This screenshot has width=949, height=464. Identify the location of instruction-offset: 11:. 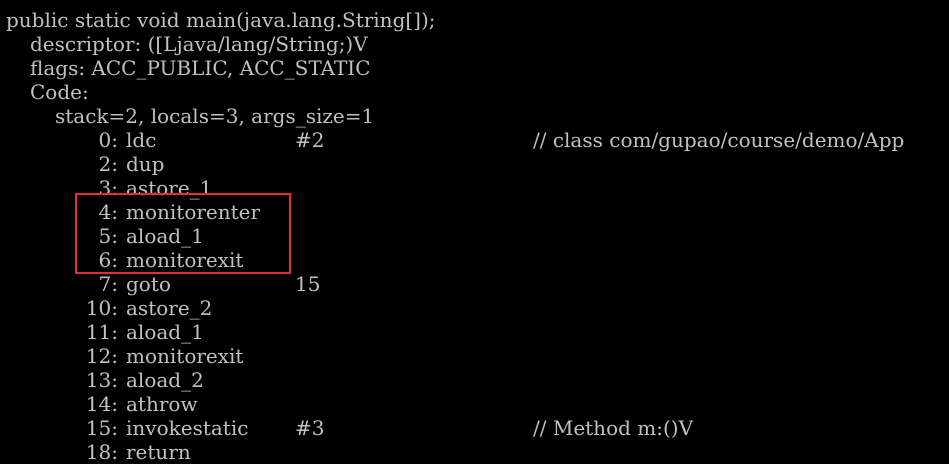
(101, 332).